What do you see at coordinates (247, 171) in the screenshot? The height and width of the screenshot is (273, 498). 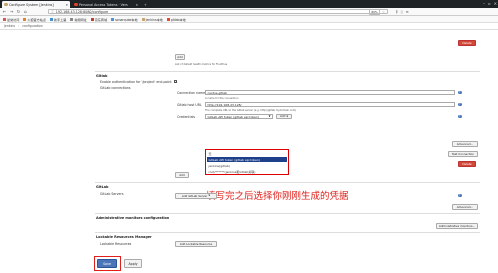 I see `dropdown-option: root/******(jenkins和Gitlab关联)` at bounding box center [247, 171].